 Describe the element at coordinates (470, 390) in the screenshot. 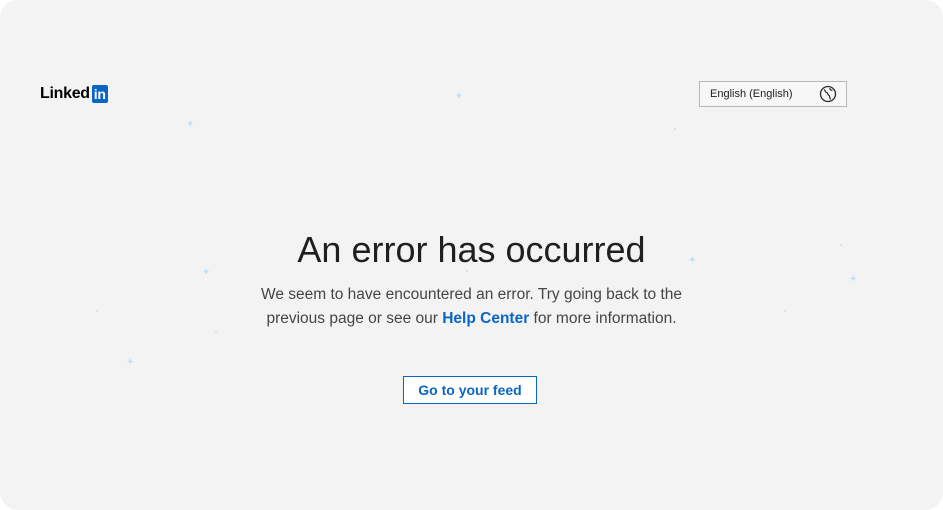

I see `go-to-feed-button: Go to your feed` at that location.